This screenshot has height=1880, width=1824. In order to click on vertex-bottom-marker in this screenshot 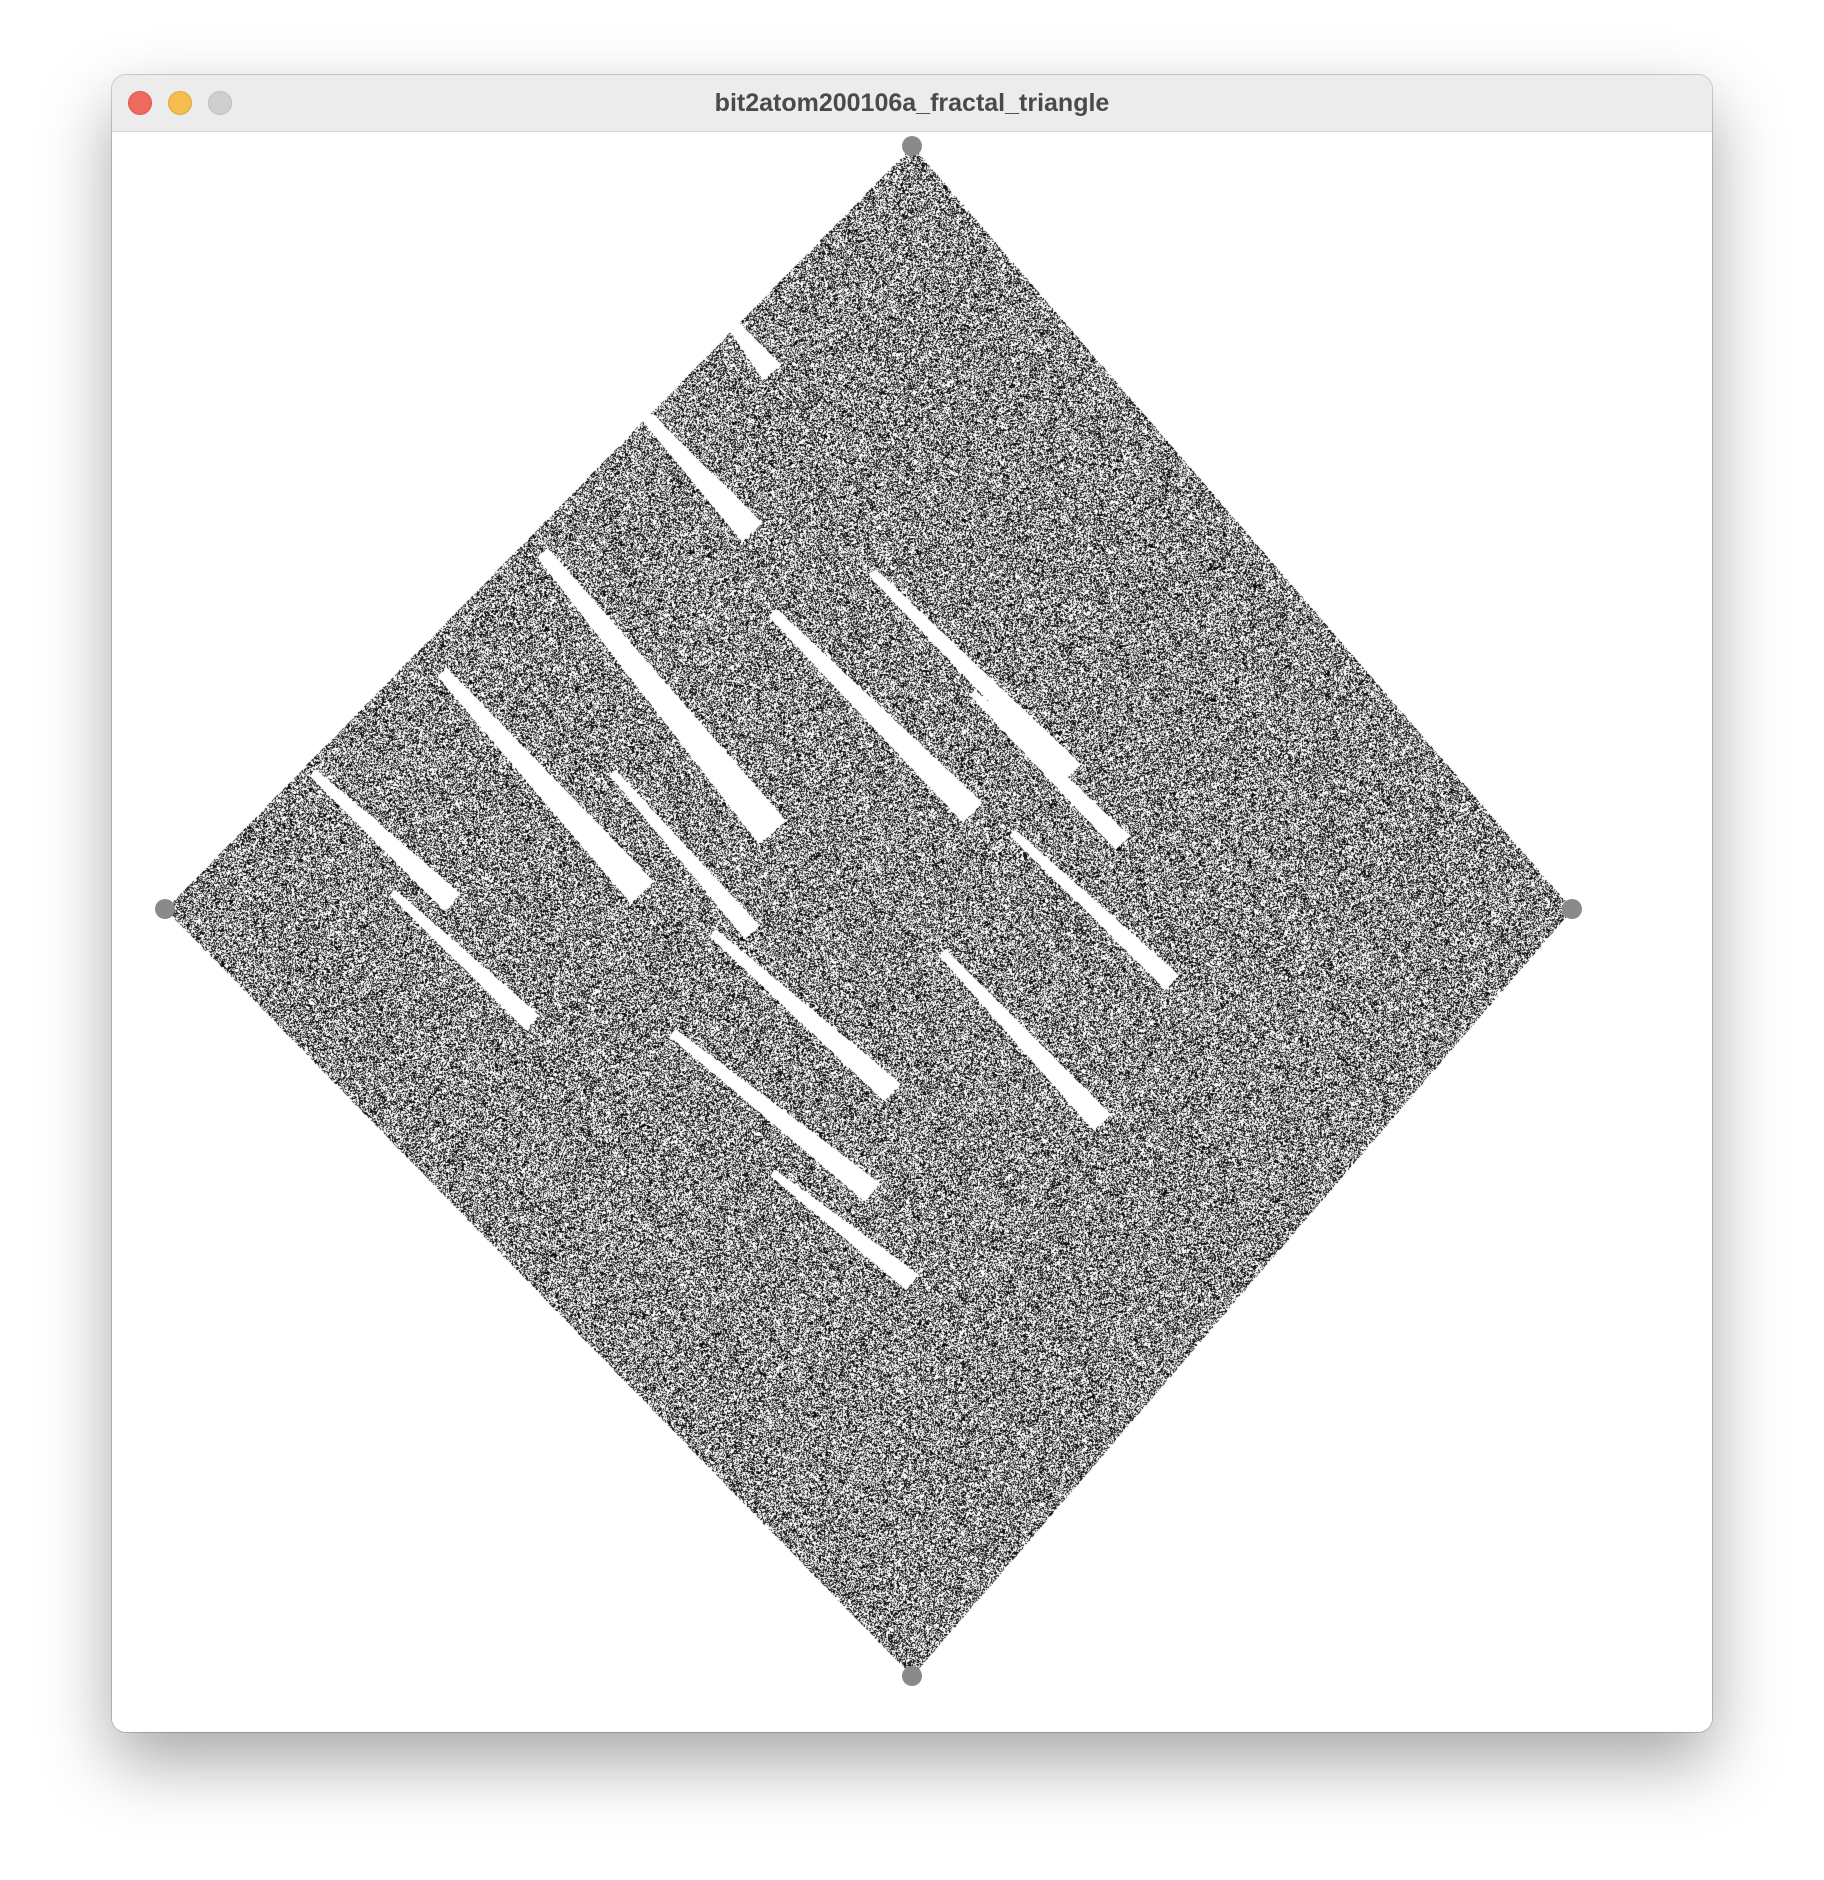, I will do `click(912, 1676)`.